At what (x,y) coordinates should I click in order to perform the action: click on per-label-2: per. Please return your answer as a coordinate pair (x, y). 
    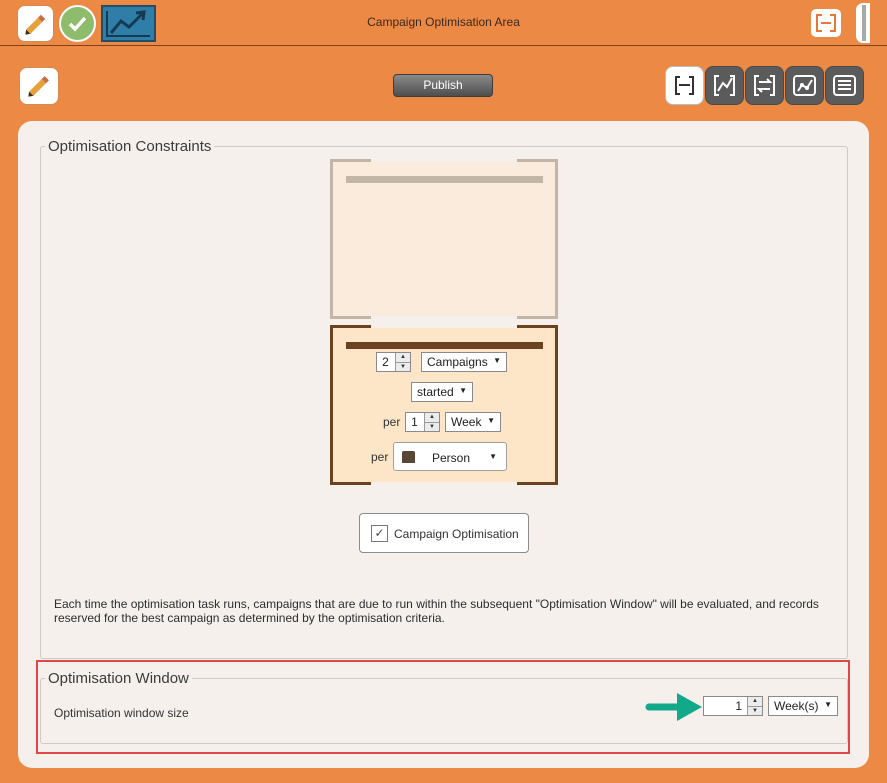
    Looking at the image, I should click on (380, 457).